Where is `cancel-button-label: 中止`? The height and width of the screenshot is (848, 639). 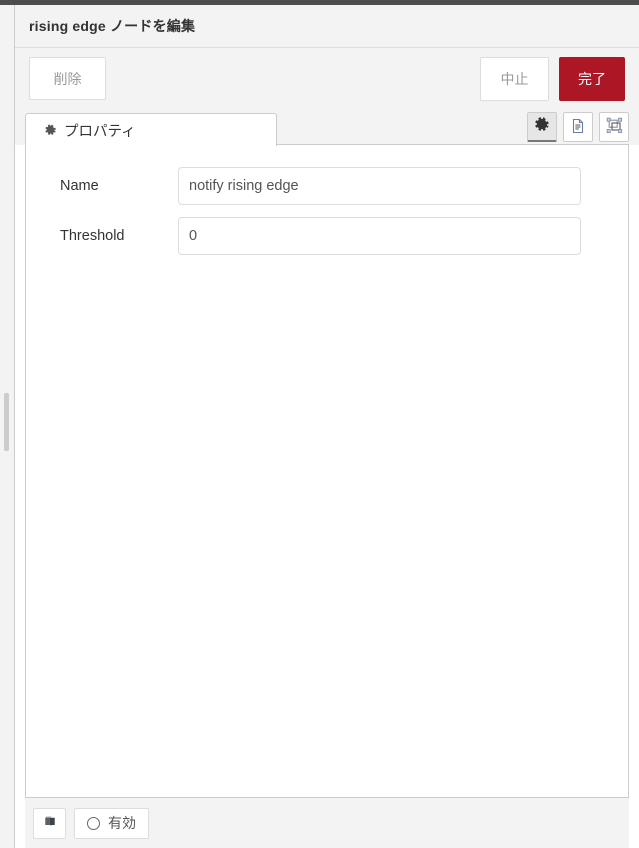
cancel-button-label: 中止 is located at coordinates (514, 78).